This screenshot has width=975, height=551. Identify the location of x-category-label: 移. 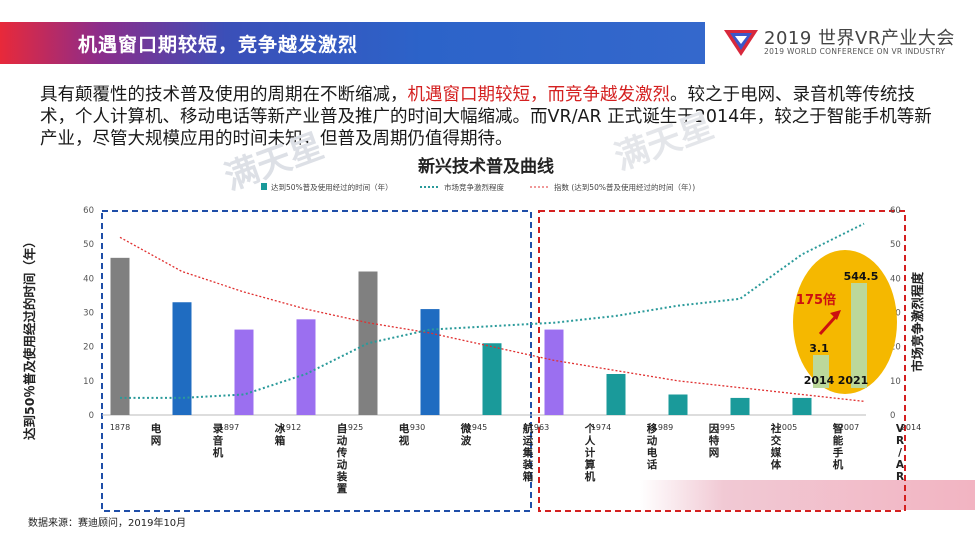
(652, 428).